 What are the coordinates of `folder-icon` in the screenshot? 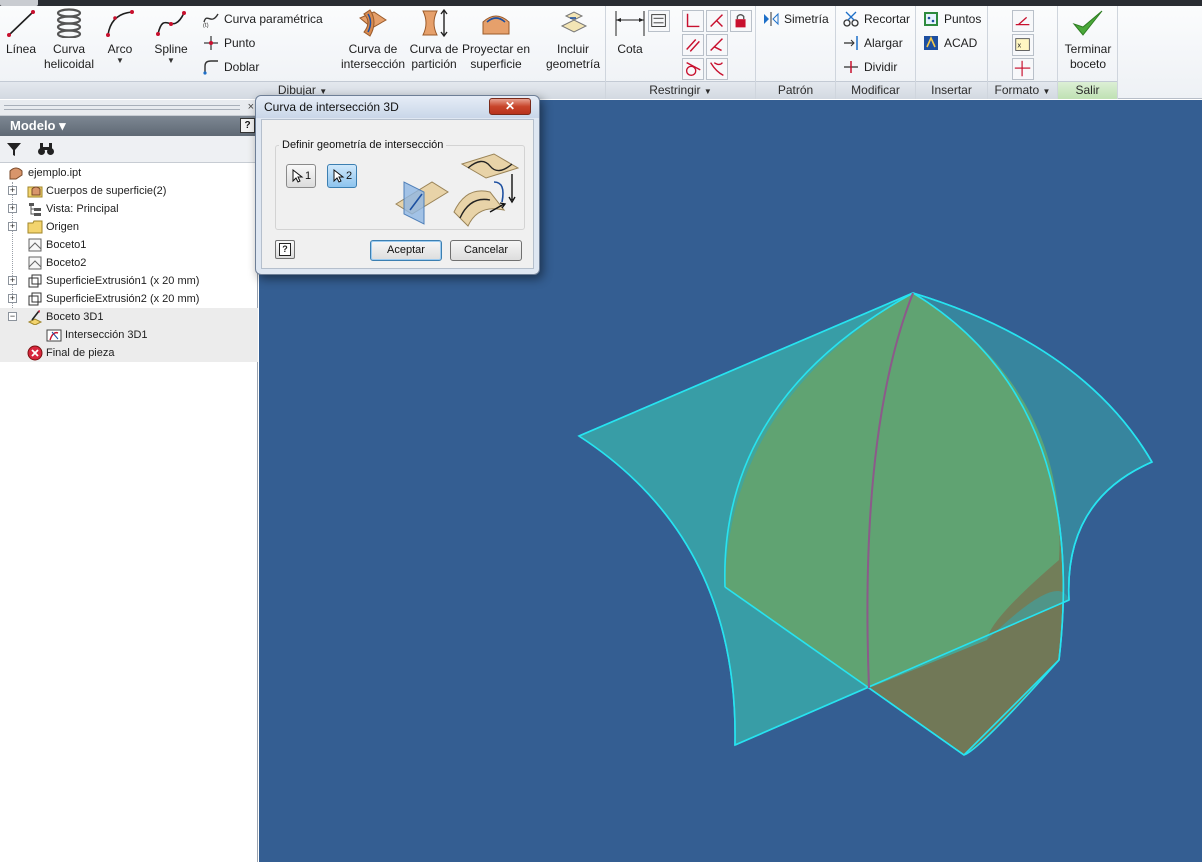 It's located at (35, 227).